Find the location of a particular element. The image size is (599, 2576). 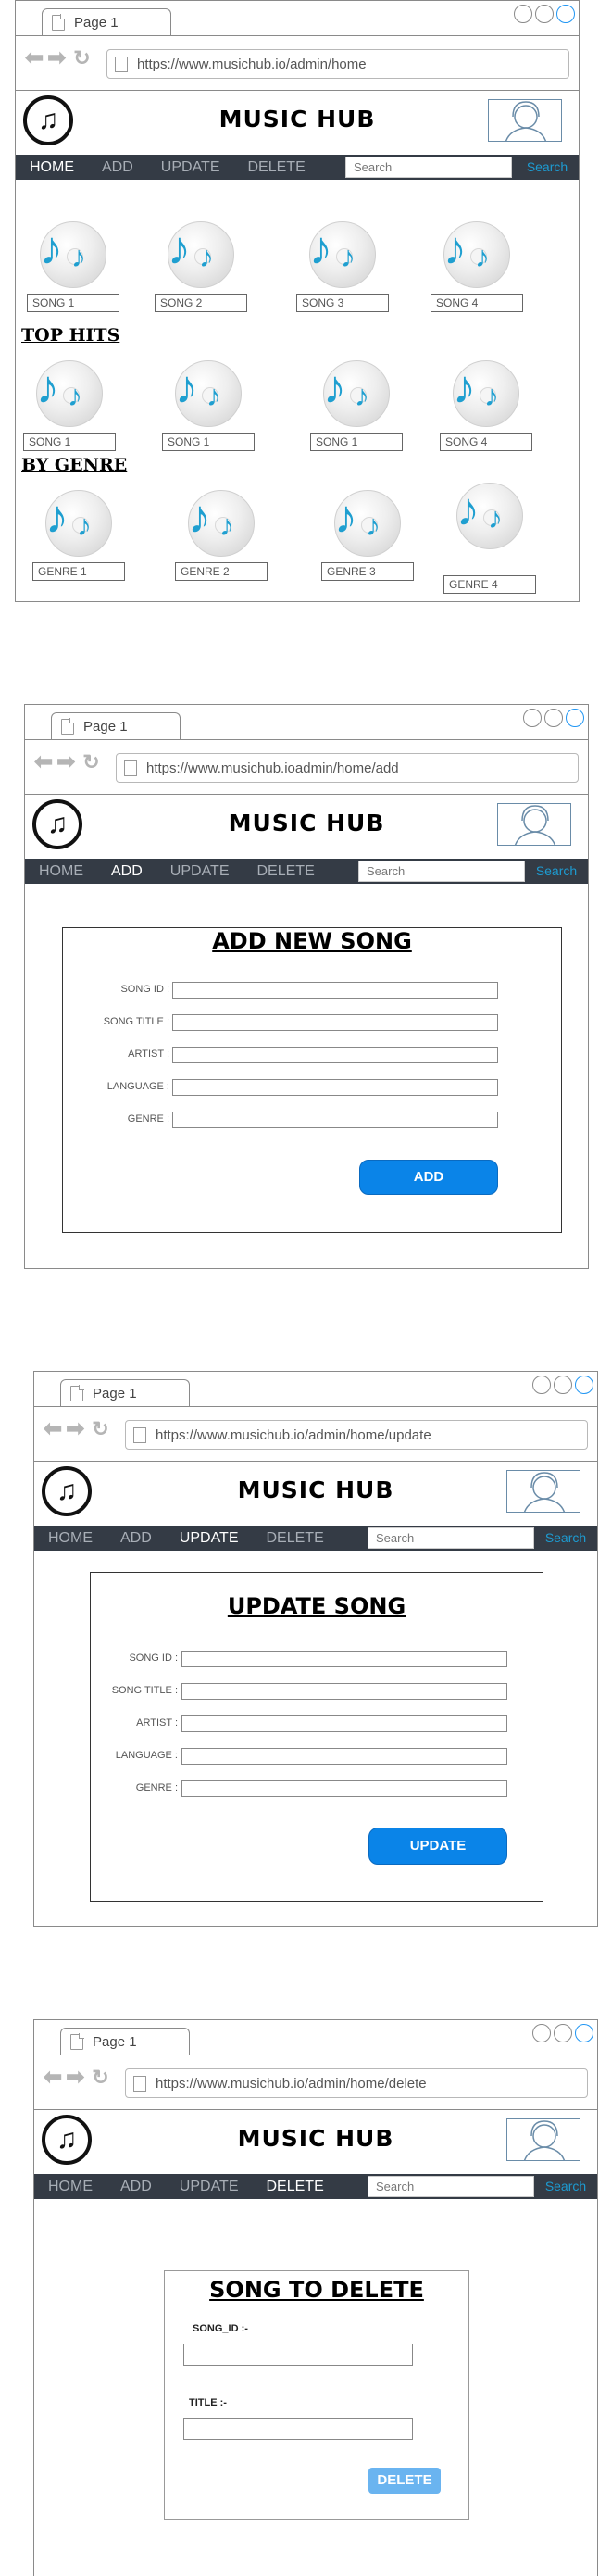

song-tile: ♪ ♪ SONG 2 is located at coordinates (201, 267).